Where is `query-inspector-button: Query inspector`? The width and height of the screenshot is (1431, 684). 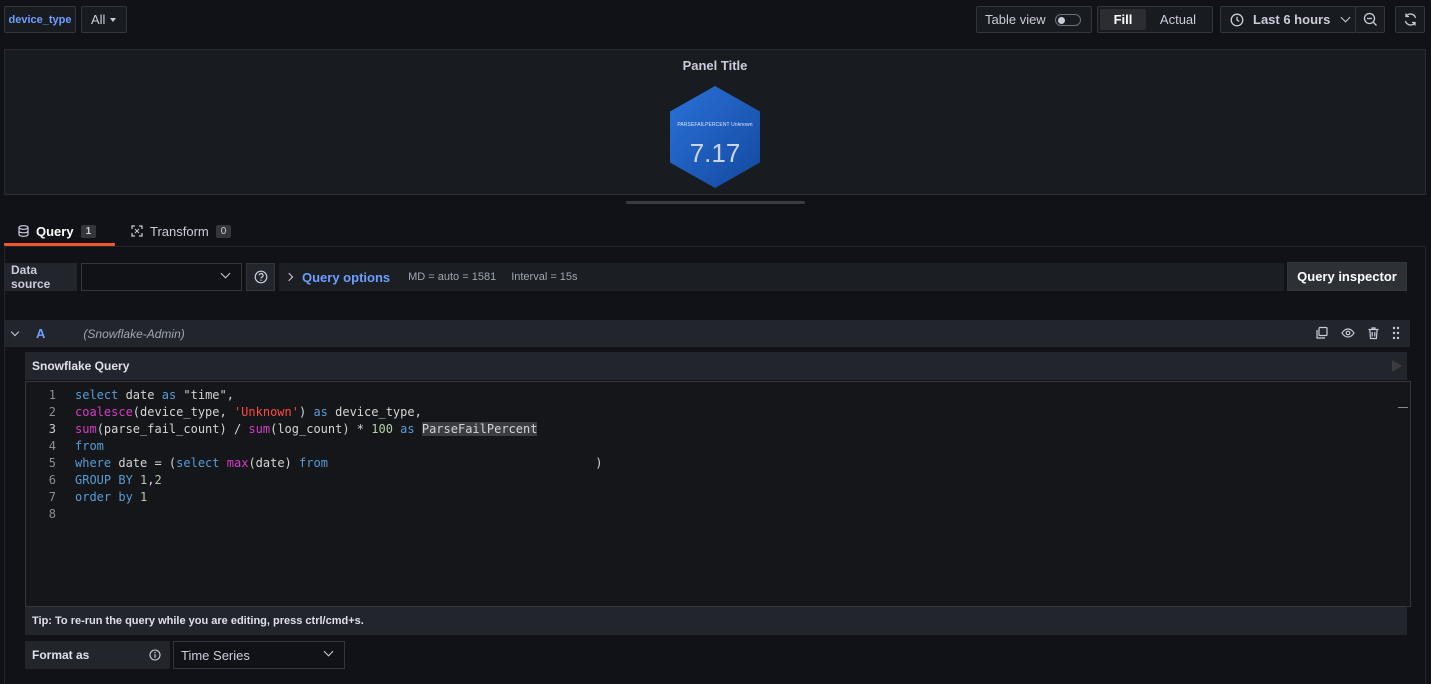 query-inspector-button: Query inspector is located at coordinates (1347, 276).